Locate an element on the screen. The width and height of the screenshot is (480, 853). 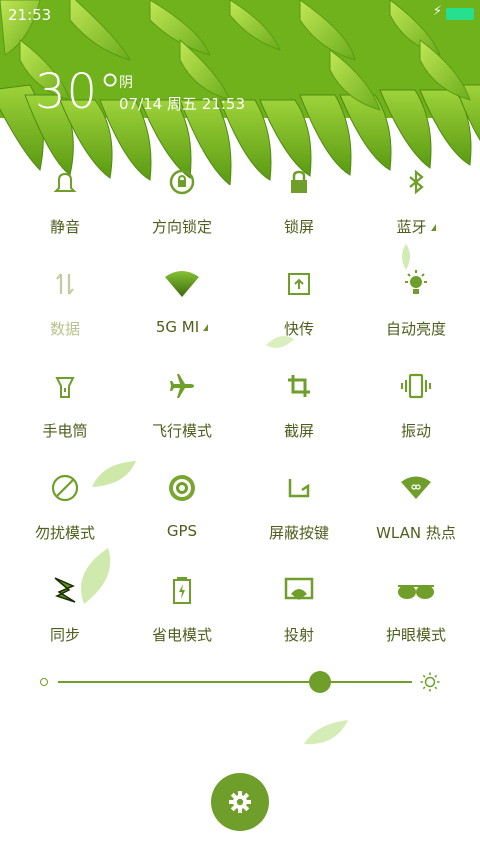
toggle-airplane: 飞行模式 is located at coordinates (182, 411).